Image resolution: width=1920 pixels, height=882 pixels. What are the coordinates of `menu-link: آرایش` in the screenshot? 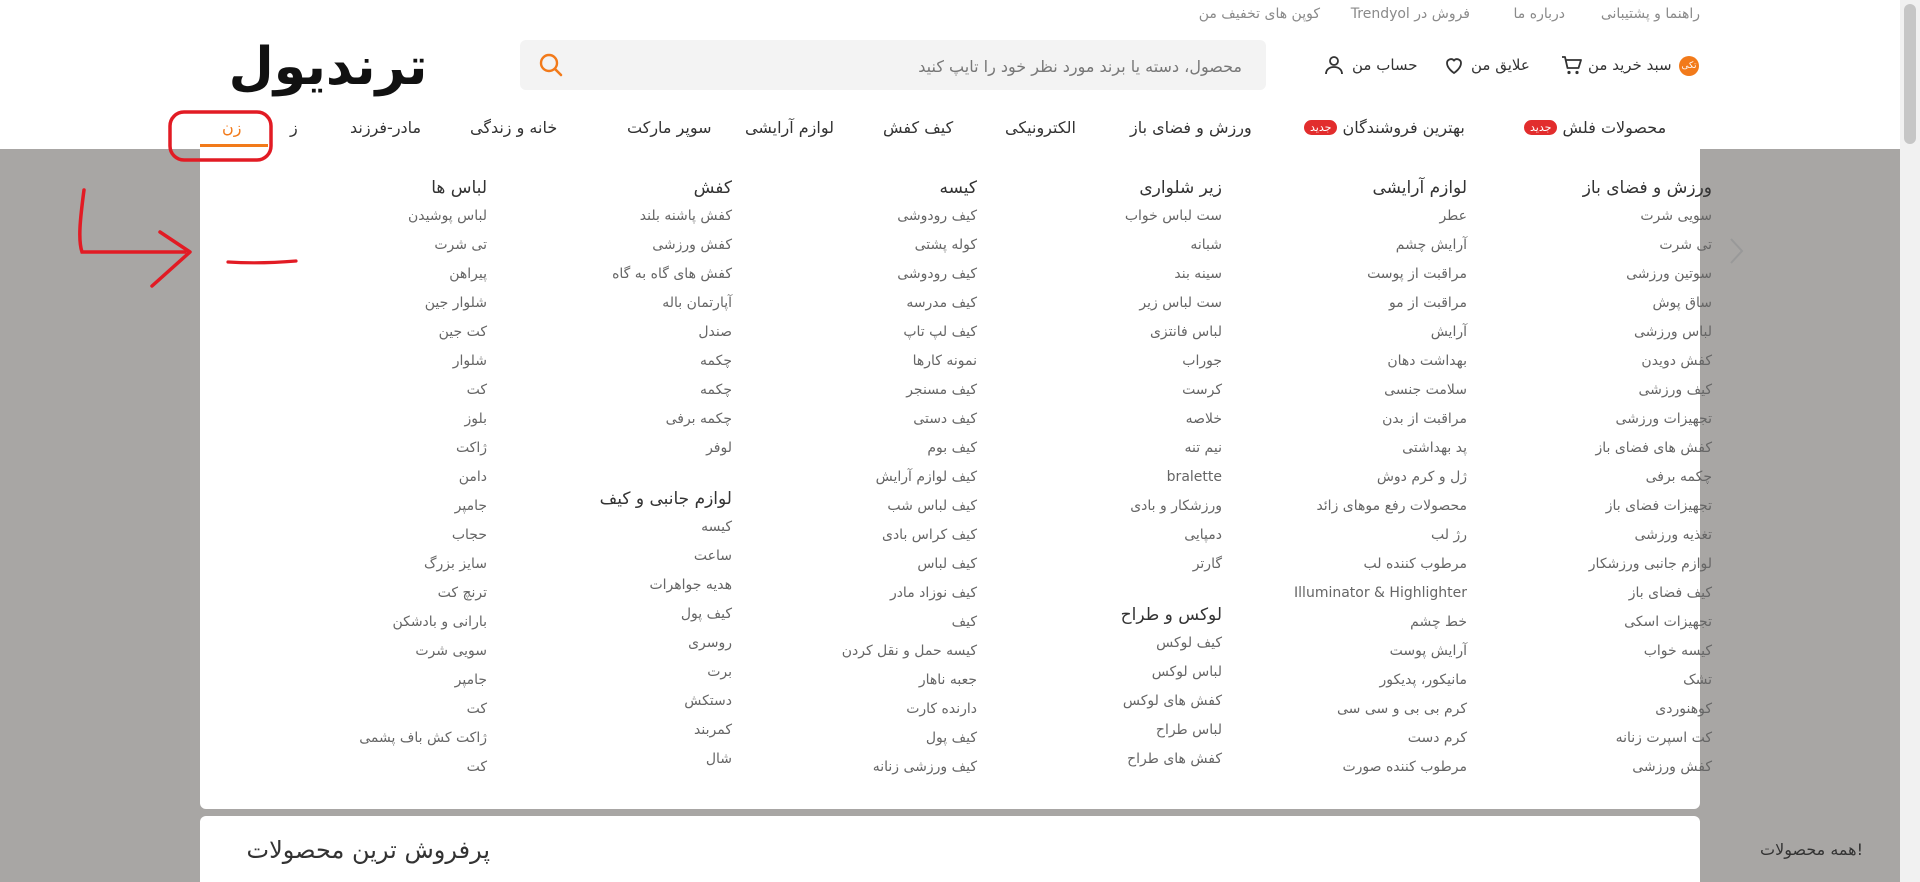 It's located at (1342, 332).